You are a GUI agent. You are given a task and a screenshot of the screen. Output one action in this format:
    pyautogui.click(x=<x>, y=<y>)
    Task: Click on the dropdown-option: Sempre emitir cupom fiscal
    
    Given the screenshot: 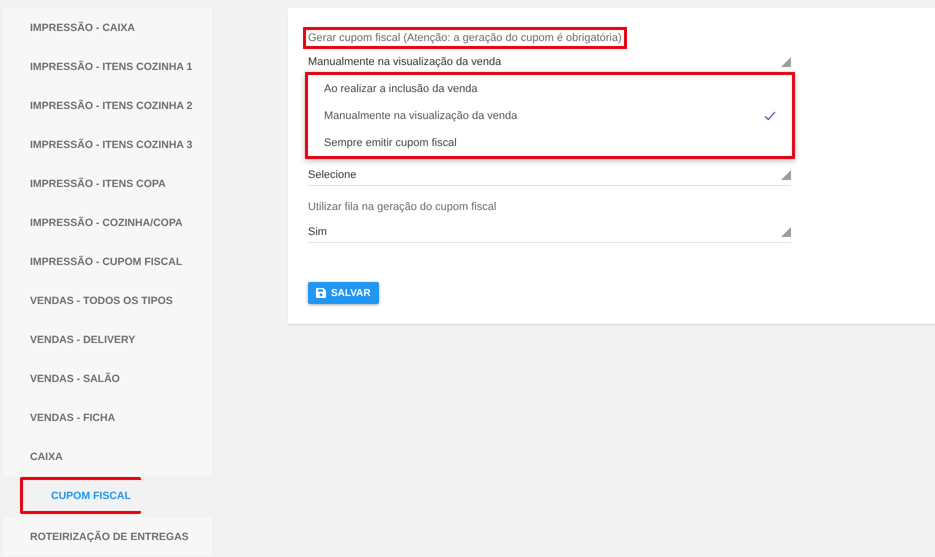 What is the action you would take?
    pyautogui.click(x=550, y=142)
    